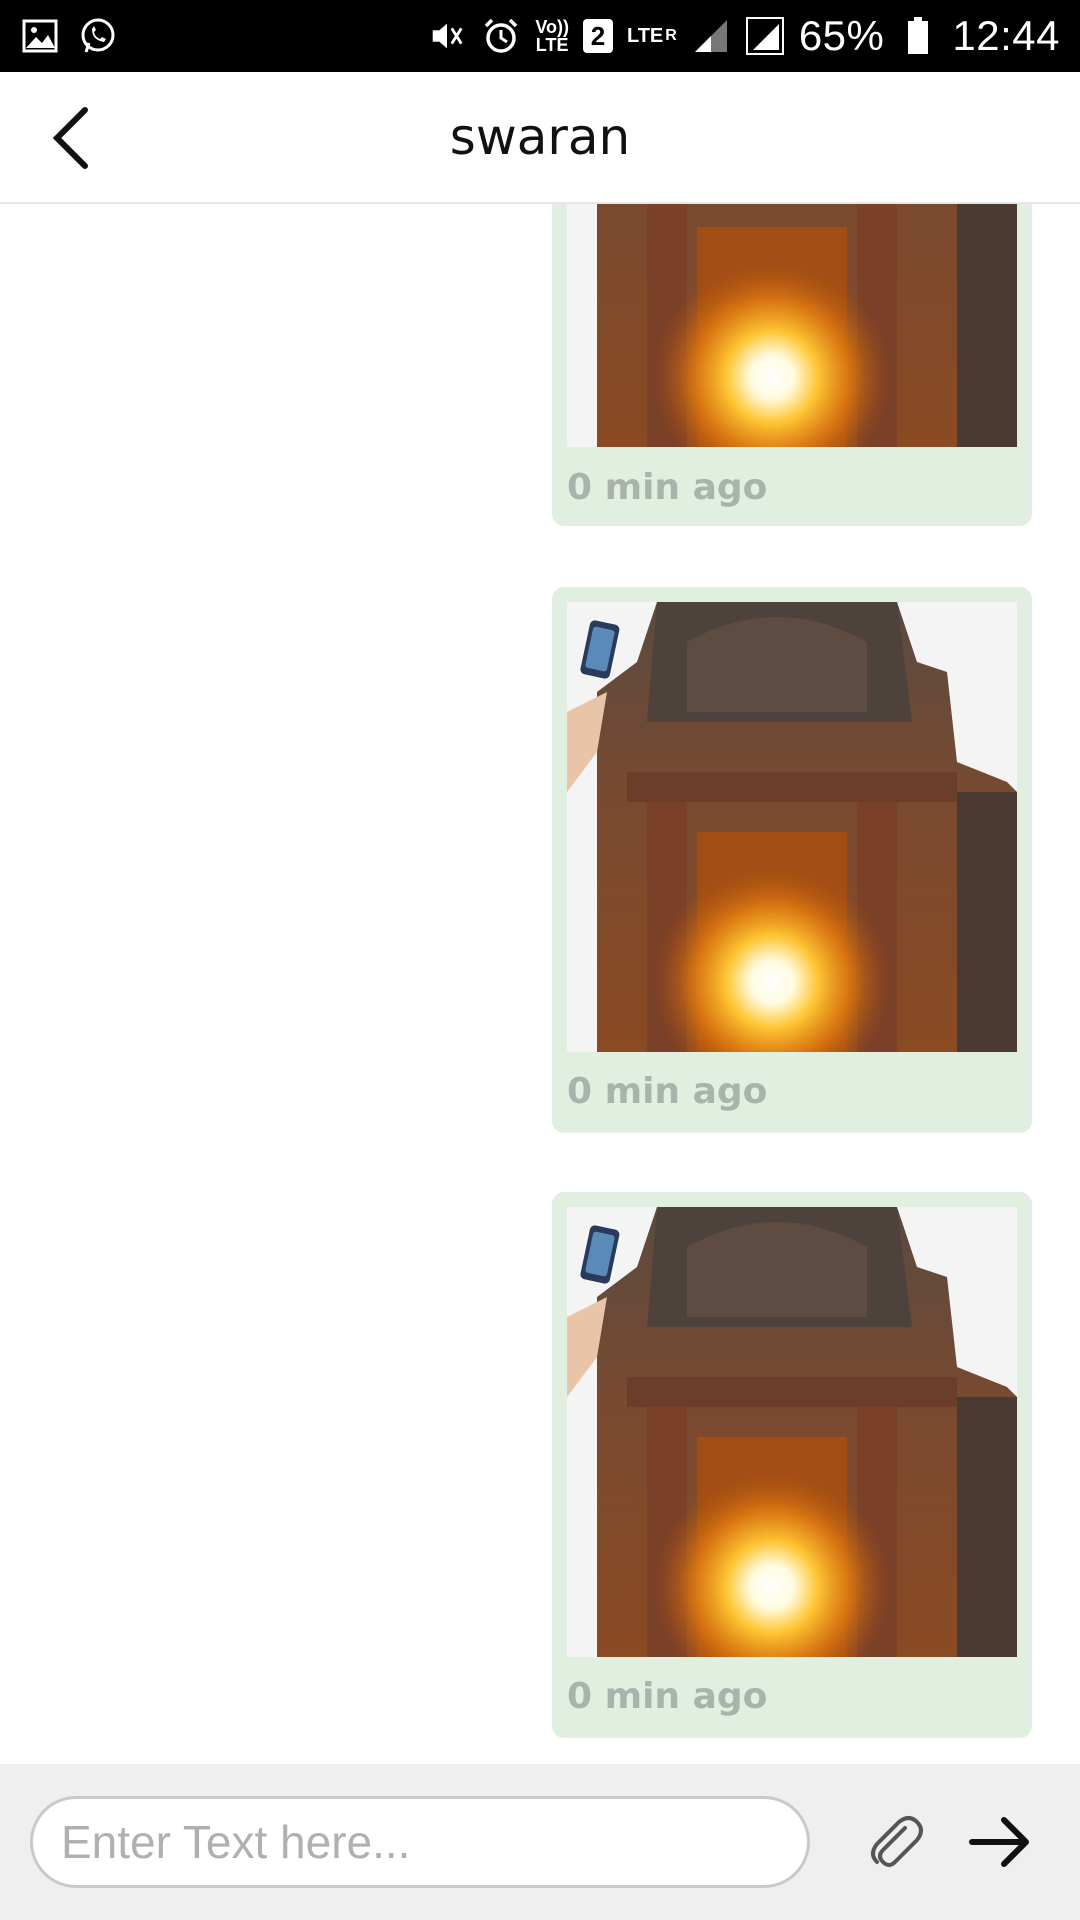 The image size is (1080, 1920). Describe the element at coordinates (40, 36) in the screenshot. I see `gallery-icon` at that location.